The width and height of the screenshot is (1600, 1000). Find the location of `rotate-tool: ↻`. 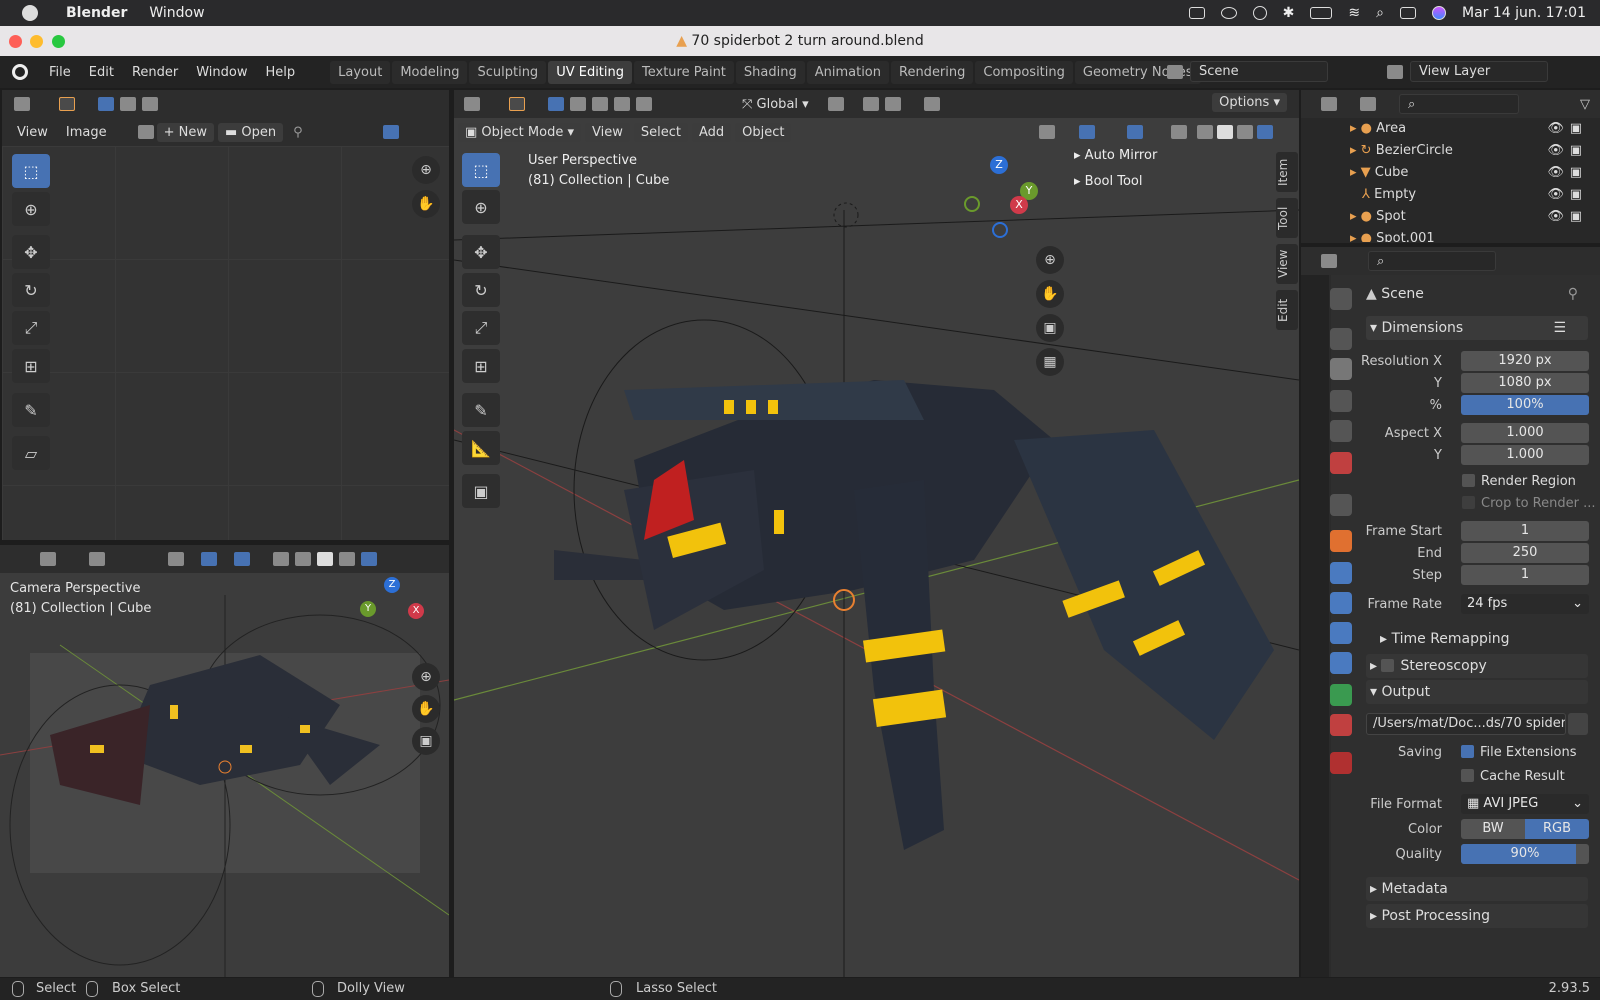

rotate-tool: ↻ is located at coordinates (31, 290).